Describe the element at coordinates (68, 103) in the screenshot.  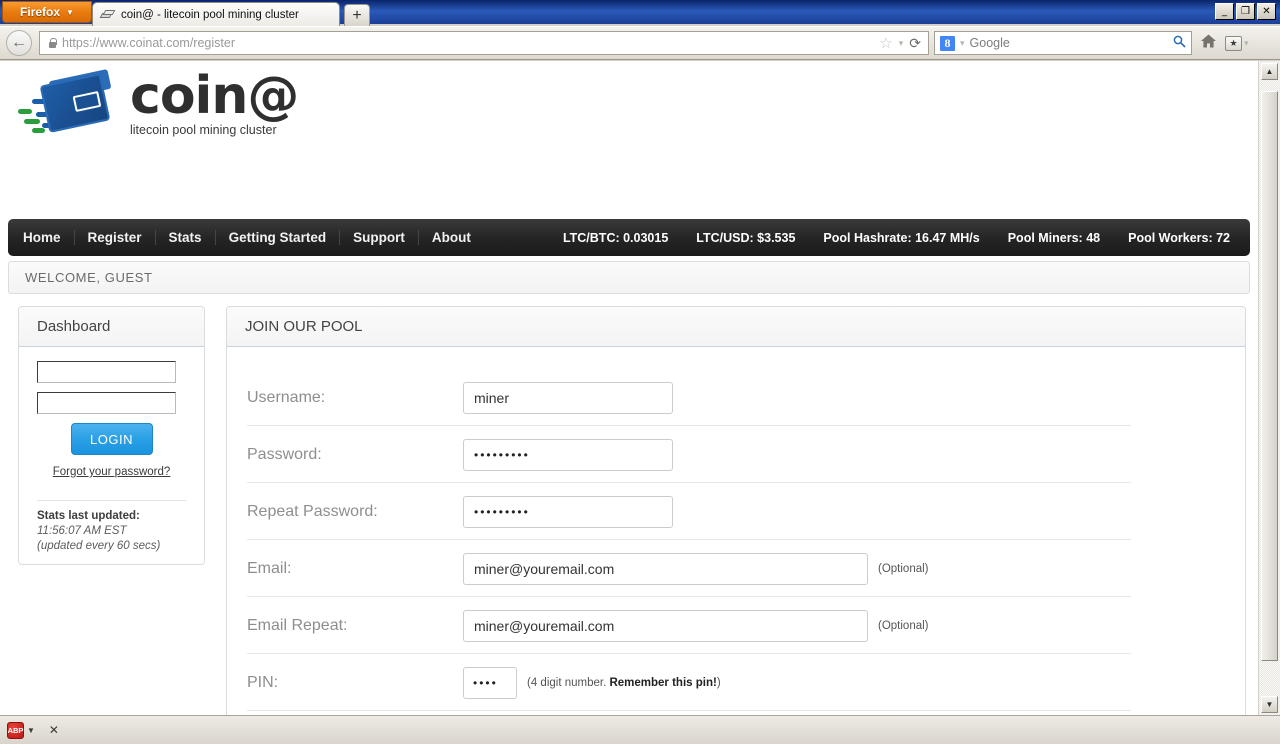
I see `wallet-card-logo-icon` at that location.